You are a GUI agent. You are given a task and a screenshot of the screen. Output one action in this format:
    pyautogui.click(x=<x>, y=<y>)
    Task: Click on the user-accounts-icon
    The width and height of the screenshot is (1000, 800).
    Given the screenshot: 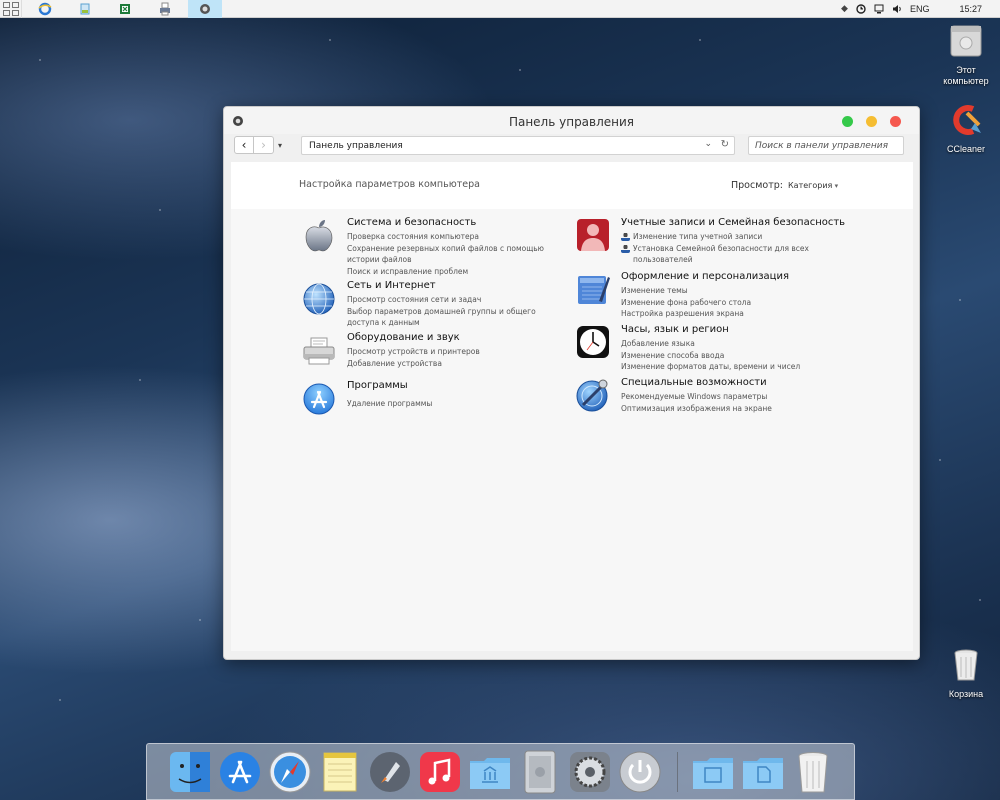 What is the action you would take?
    pyautogui.click(x=593, y=235)
    